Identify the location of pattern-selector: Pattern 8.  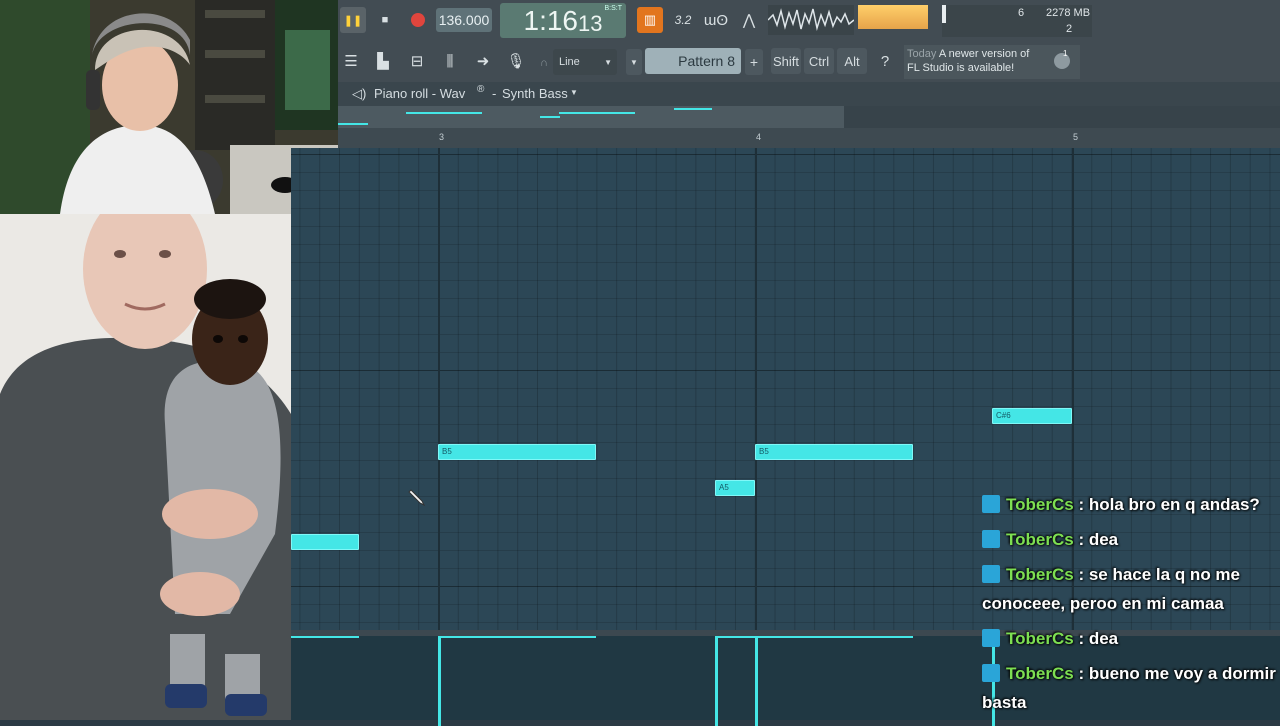
(693, 61).